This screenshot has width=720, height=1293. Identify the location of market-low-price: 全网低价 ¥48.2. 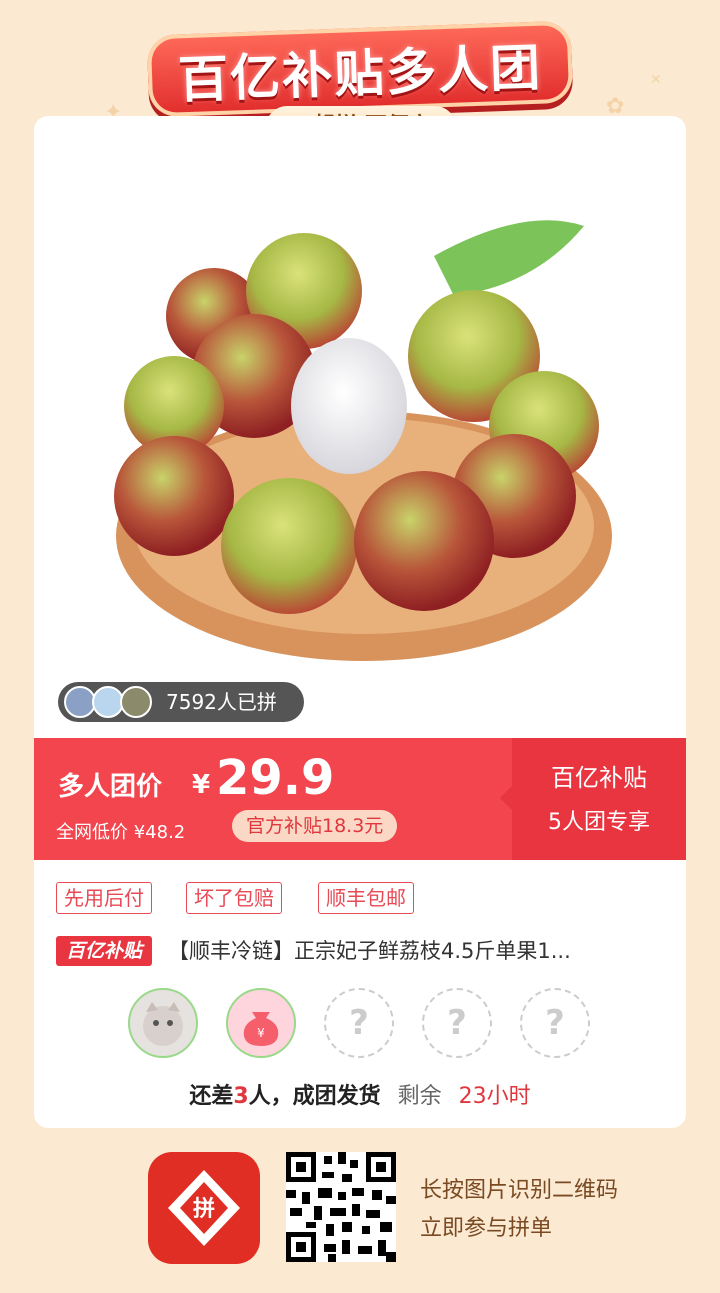
(121, 832).